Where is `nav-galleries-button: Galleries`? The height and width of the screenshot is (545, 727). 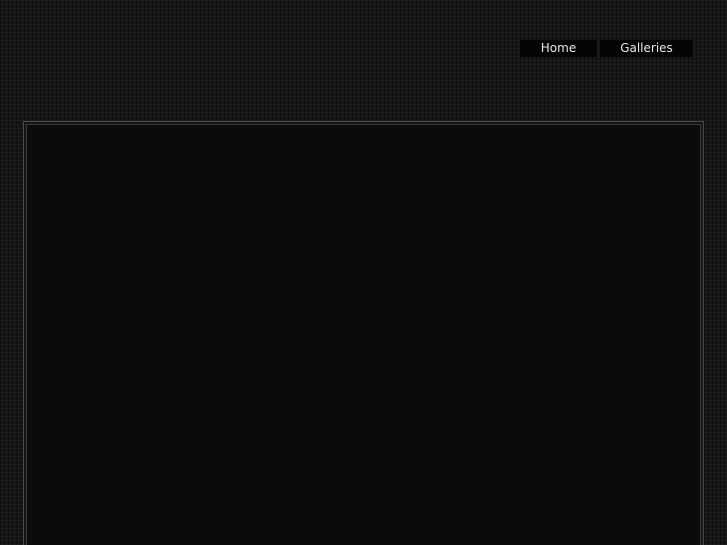
nav-galleries-button: Galleries is located at coordinates (646, 48).